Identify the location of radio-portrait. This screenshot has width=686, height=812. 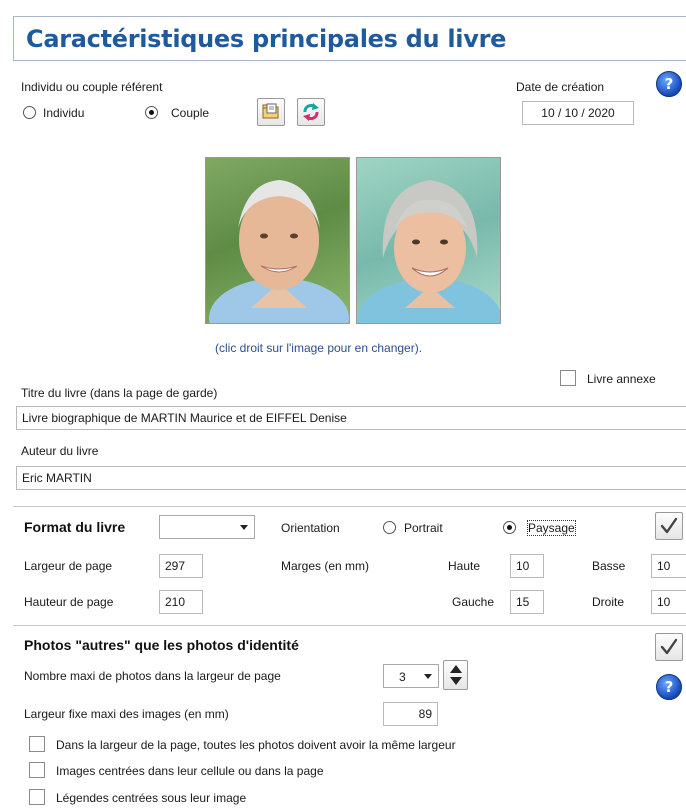
(389, 527).